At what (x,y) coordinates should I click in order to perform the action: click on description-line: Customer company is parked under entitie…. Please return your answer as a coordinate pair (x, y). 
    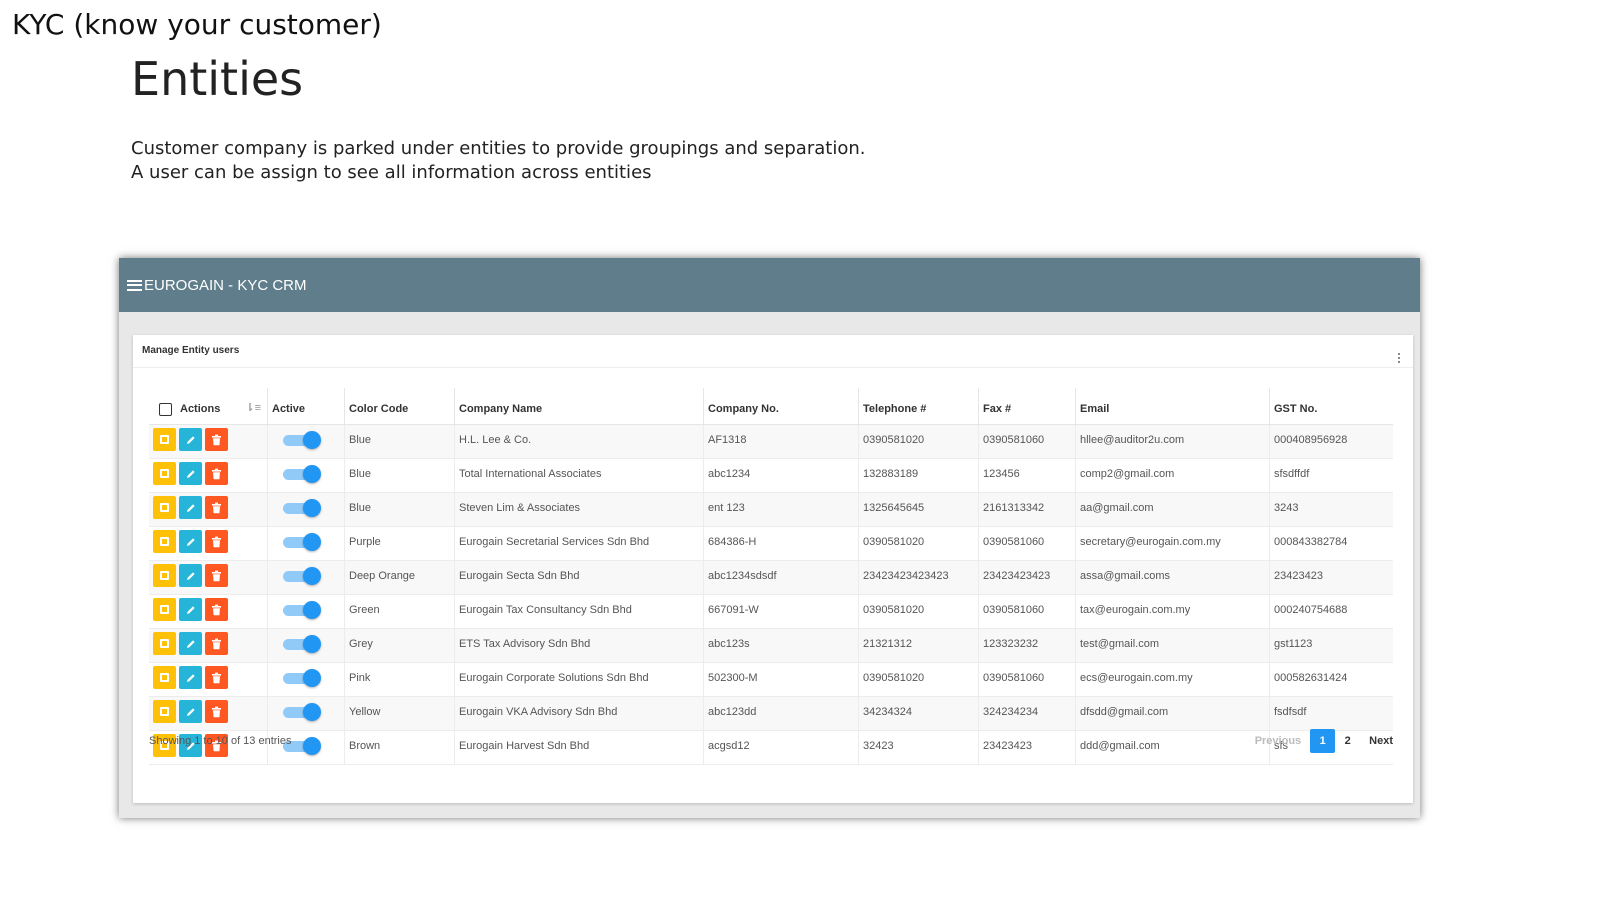
    Looking at the image, I should click on (498, 148).